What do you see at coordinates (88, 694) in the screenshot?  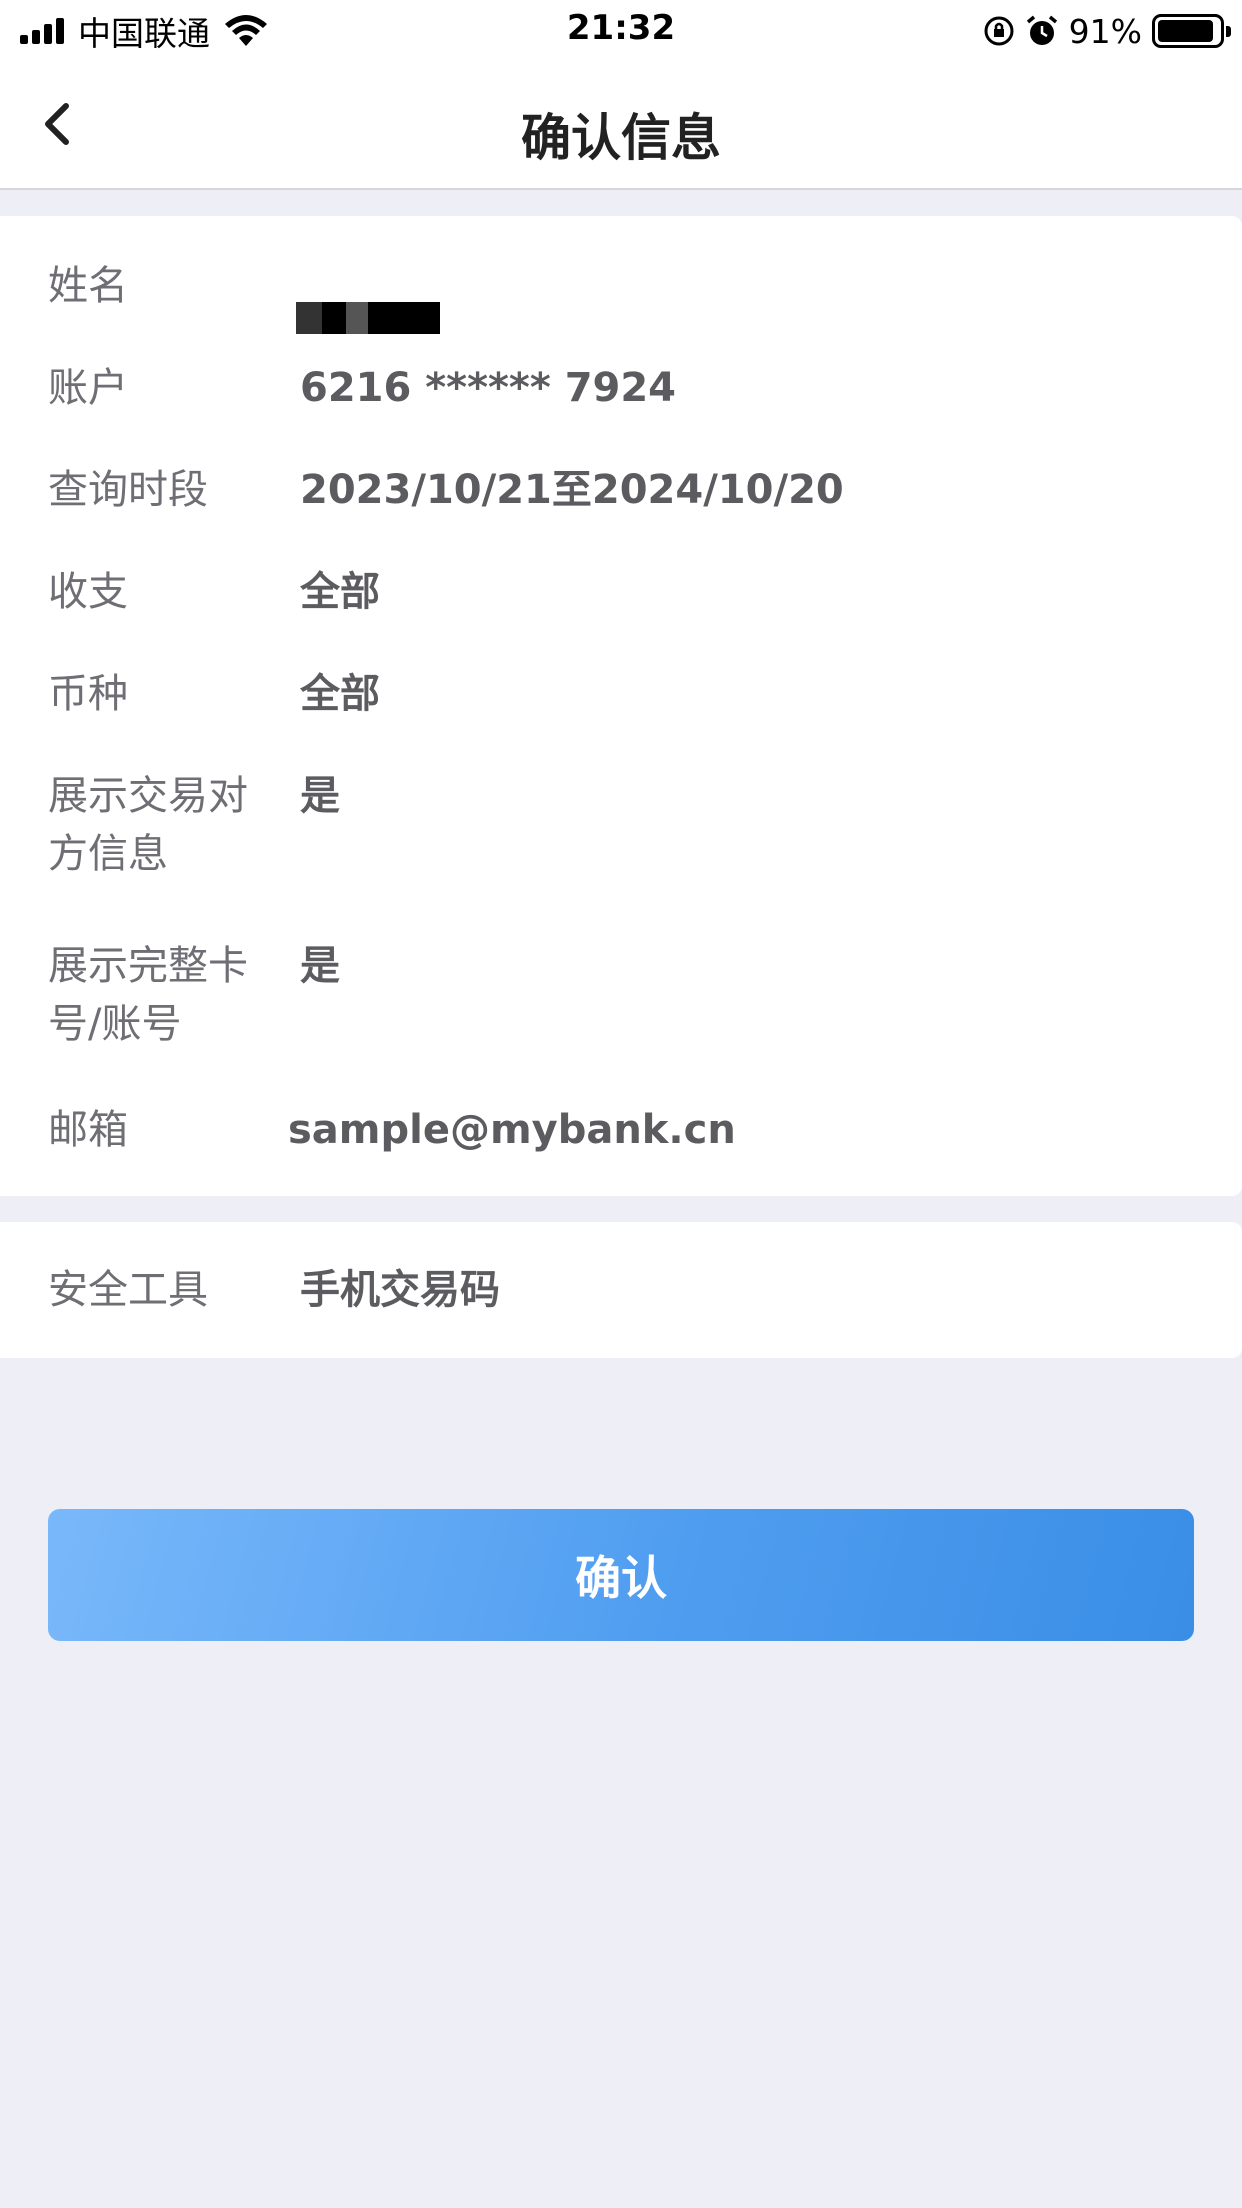 I see `currency-label: 币种` at bounding box center [88, 694].